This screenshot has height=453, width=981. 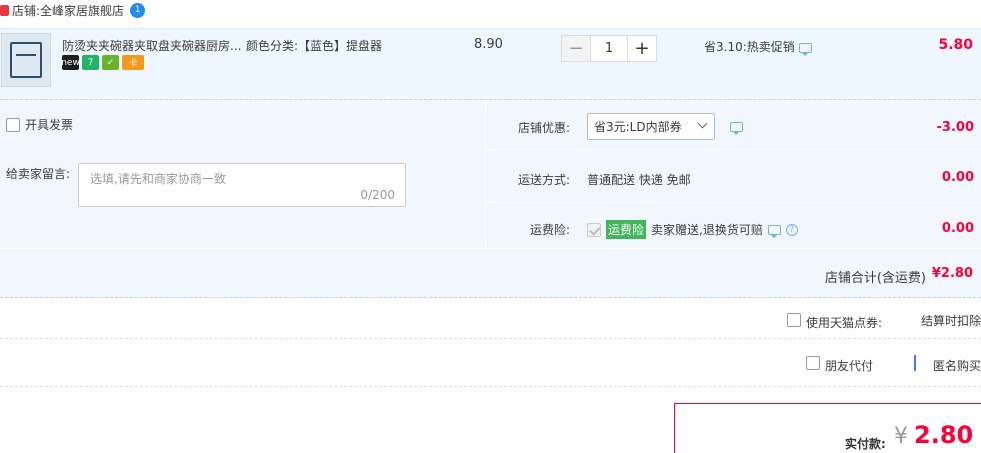 What do you see at coordinates (543, 128) in the screenshot?
I see `shop-coupon-label: 店铺优惠:` at bounding box center [543, 128].